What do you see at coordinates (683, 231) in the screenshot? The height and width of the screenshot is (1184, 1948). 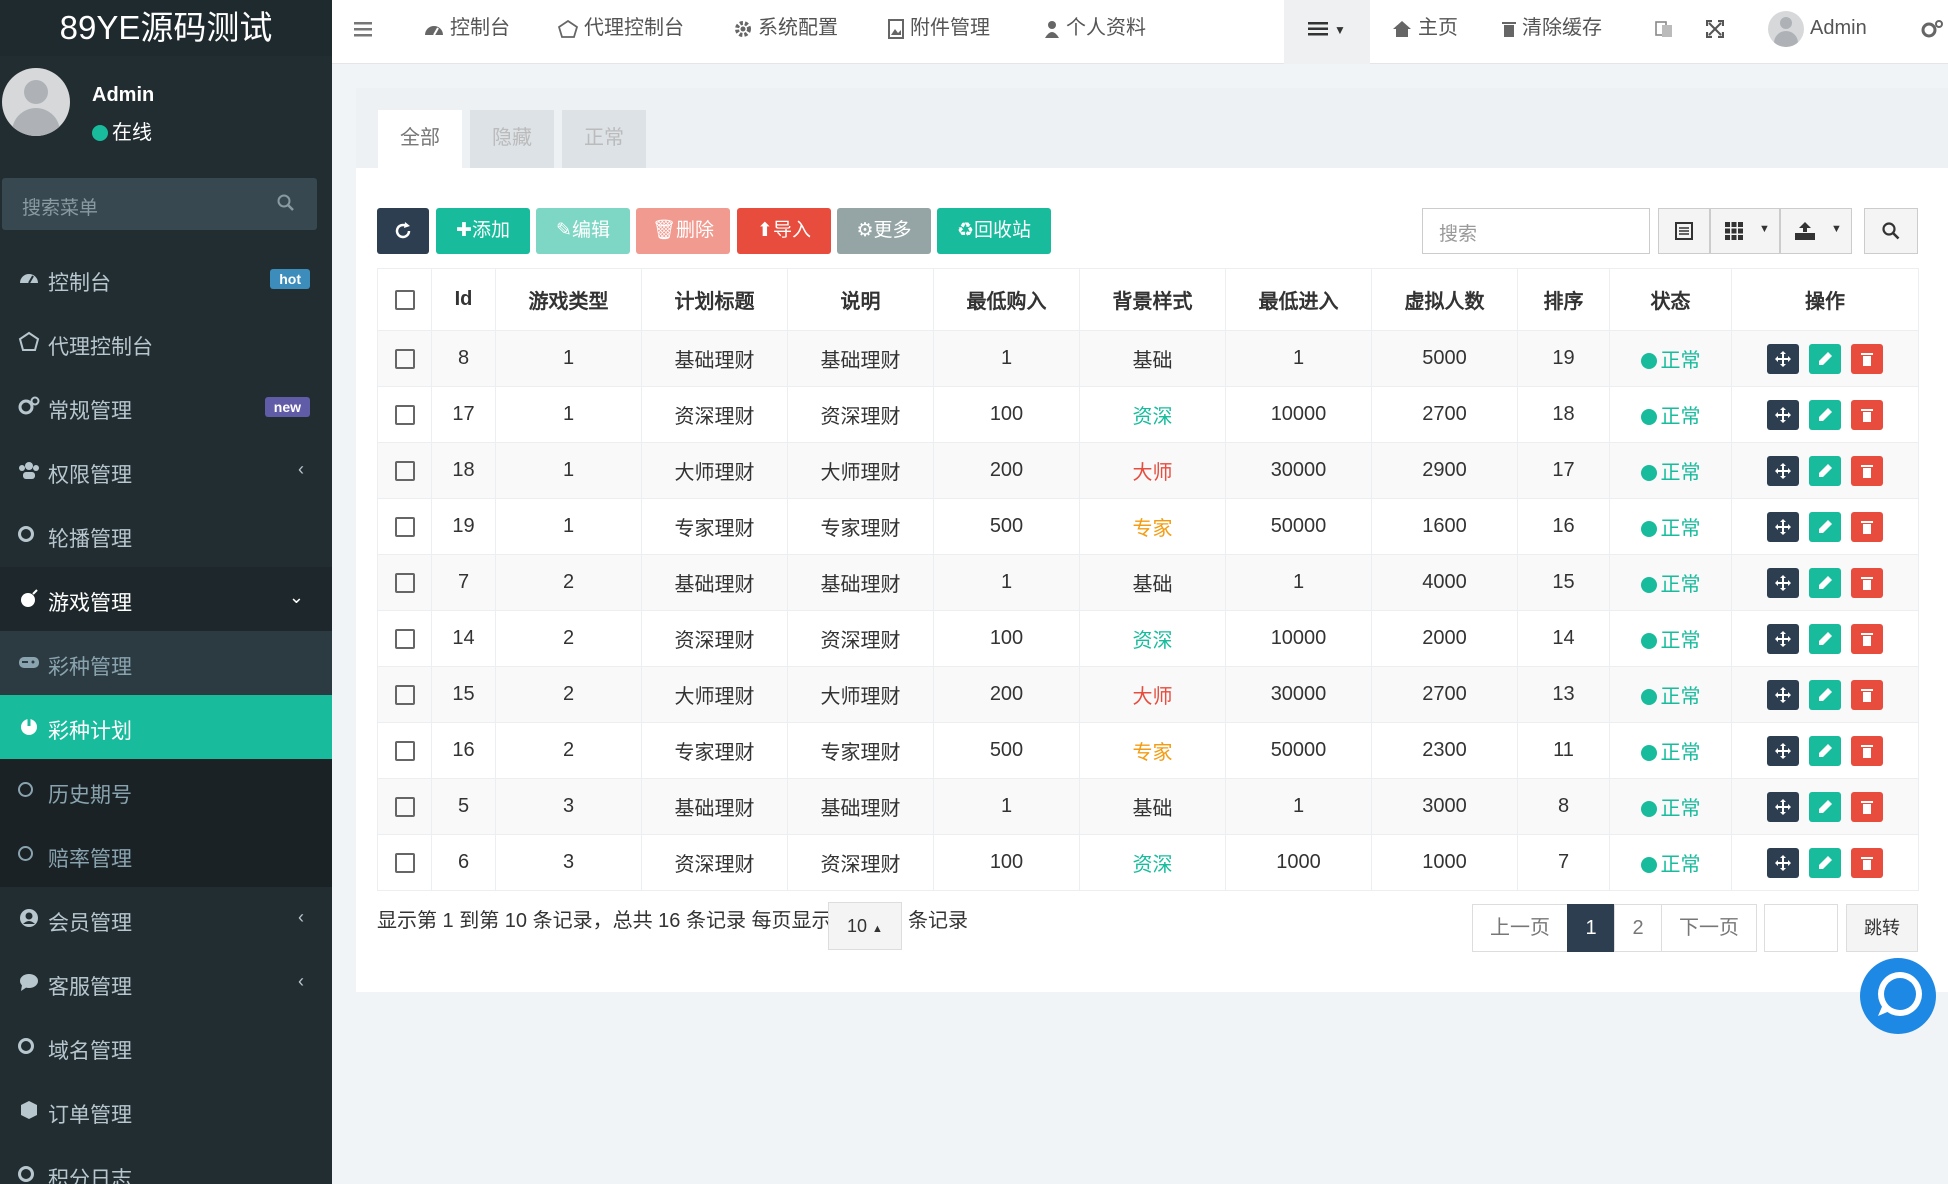 I see `delete-button: 🗑删除` at bounding box center [683, 231].